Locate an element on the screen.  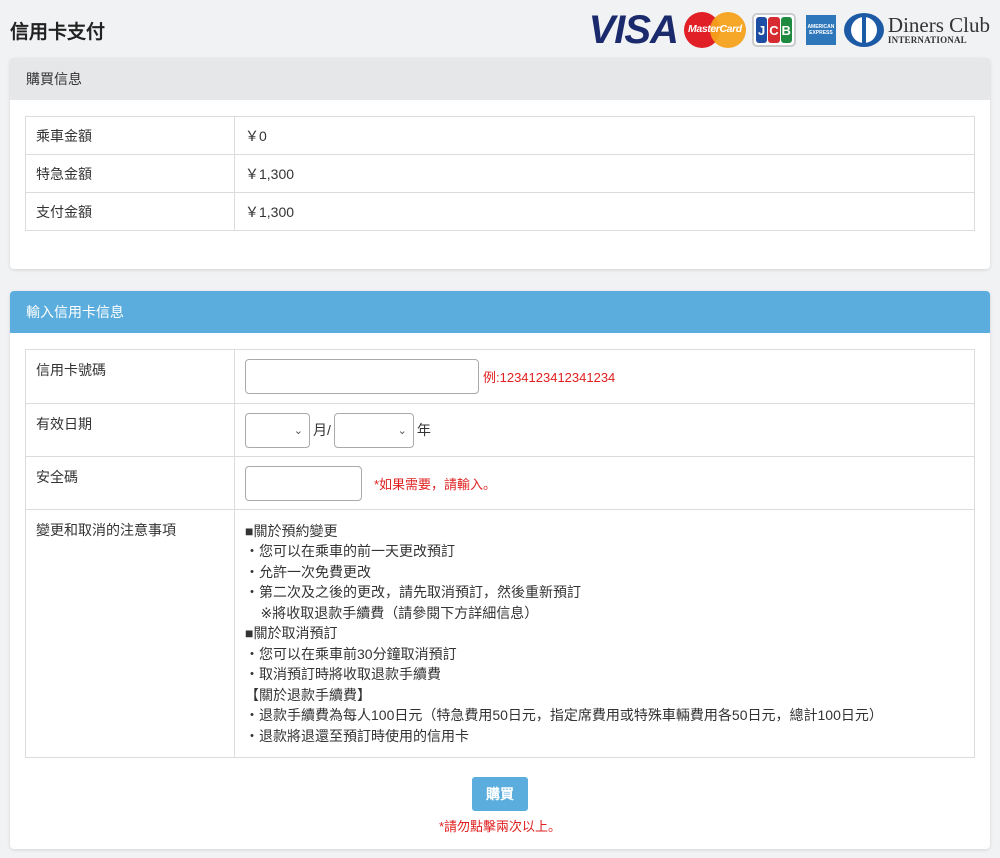
purchase-info-title: 購買信息 is located at coordinates (500, 79).